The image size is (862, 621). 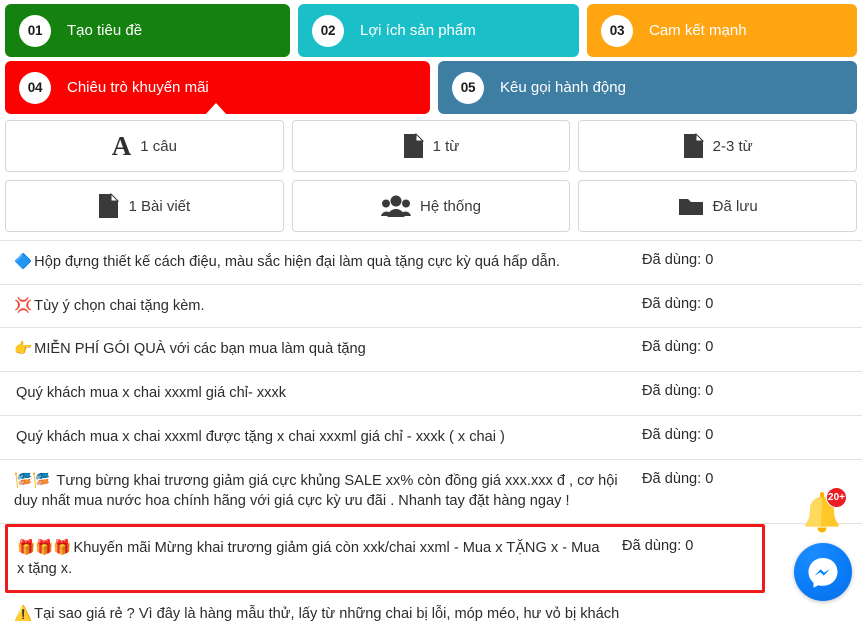 What do you see at coordinates (35, 87) in the screenshot?
I see `tab-number-badge: 04` at bounding box center [35, 87].